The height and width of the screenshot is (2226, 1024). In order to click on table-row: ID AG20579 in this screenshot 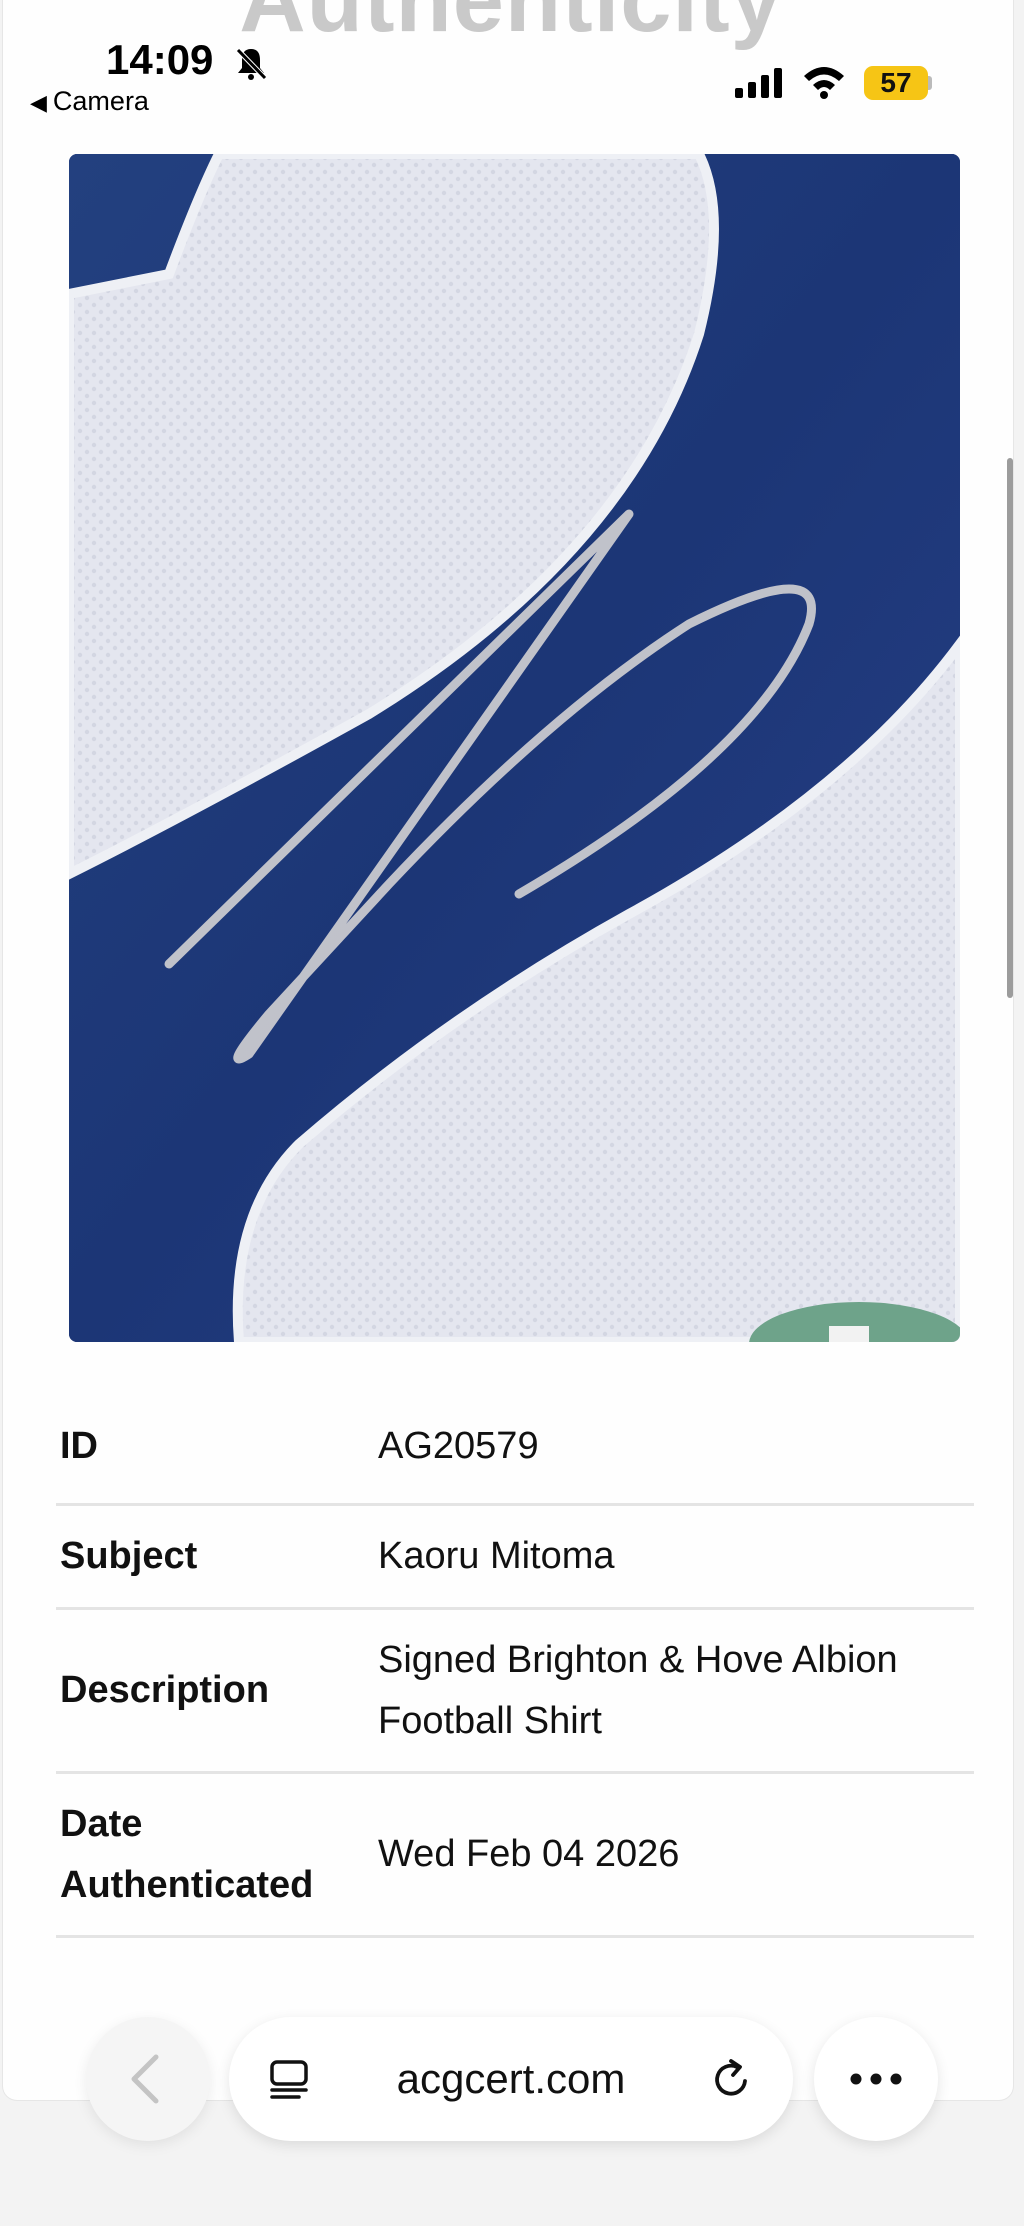, I will do `click(515, 1448)`.